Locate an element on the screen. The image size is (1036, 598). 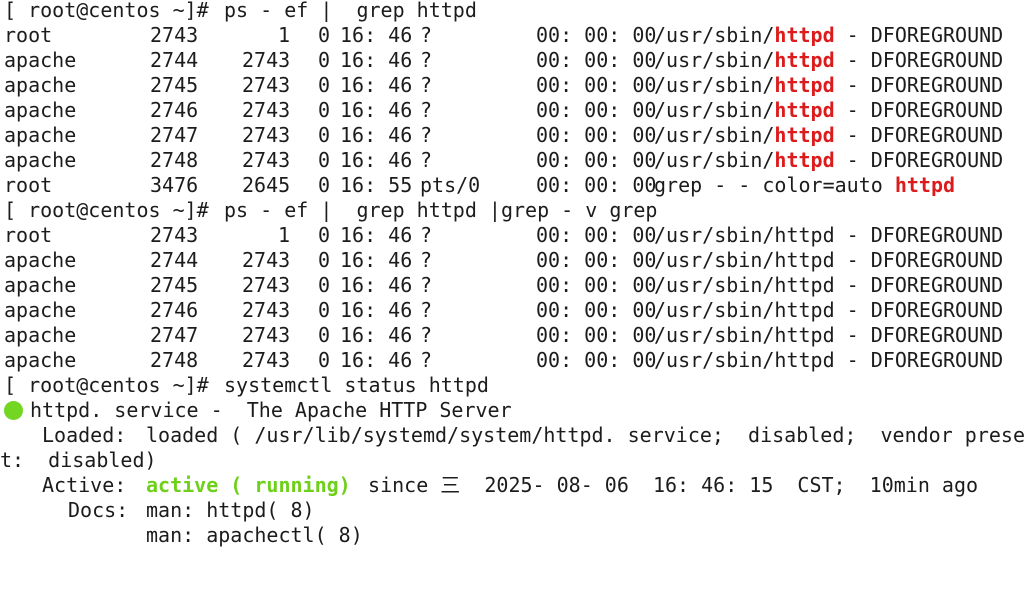
active-label: Active: is located at coordinates (84, 485).